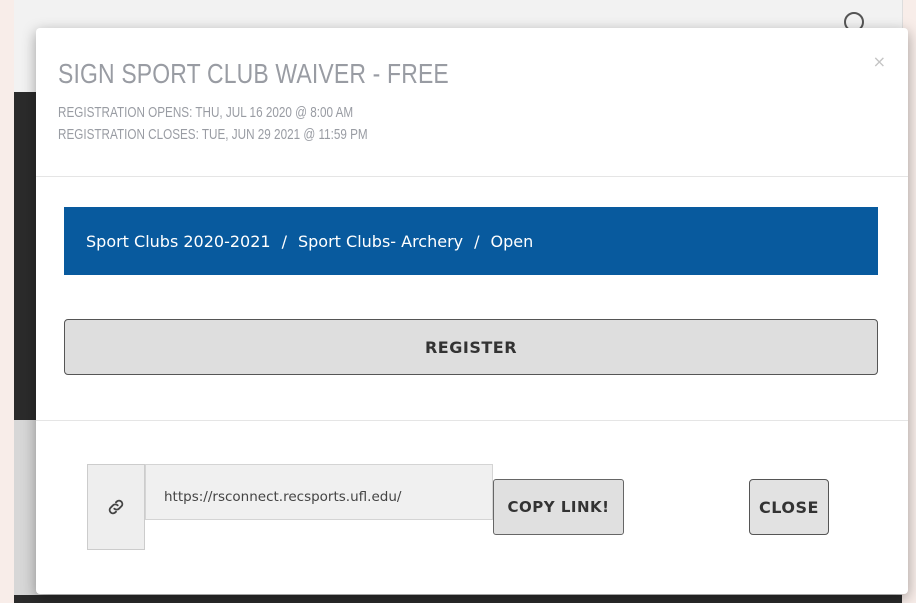 This screenshot has height=603, width=916. I want to click on background-footer, so click(458, 599).